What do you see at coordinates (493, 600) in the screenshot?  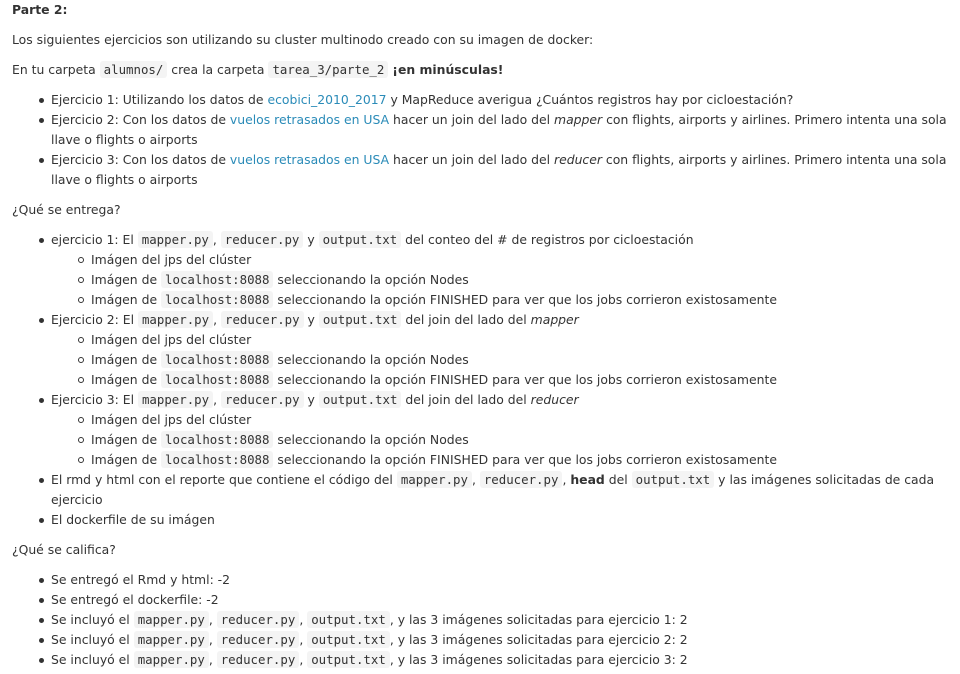 I see `list-item: Se entregó el dockerfile: -2` at bounding box center [493, 600].